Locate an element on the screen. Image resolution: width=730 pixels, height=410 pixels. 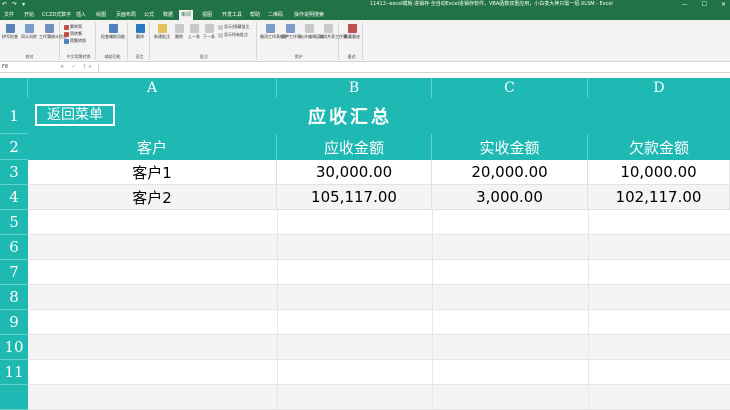
tab-insert: 插入 is located at coordinates (81, 15).